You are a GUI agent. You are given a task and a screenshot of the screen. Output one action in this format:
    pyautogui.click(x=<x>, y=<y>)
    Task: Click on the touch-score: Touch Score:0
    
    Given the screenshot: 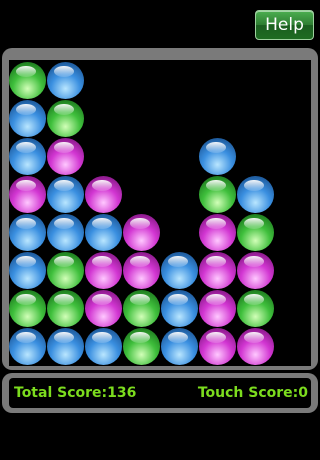 What is the action you would take?
    pyautogui.click(x=252, y=393)
    